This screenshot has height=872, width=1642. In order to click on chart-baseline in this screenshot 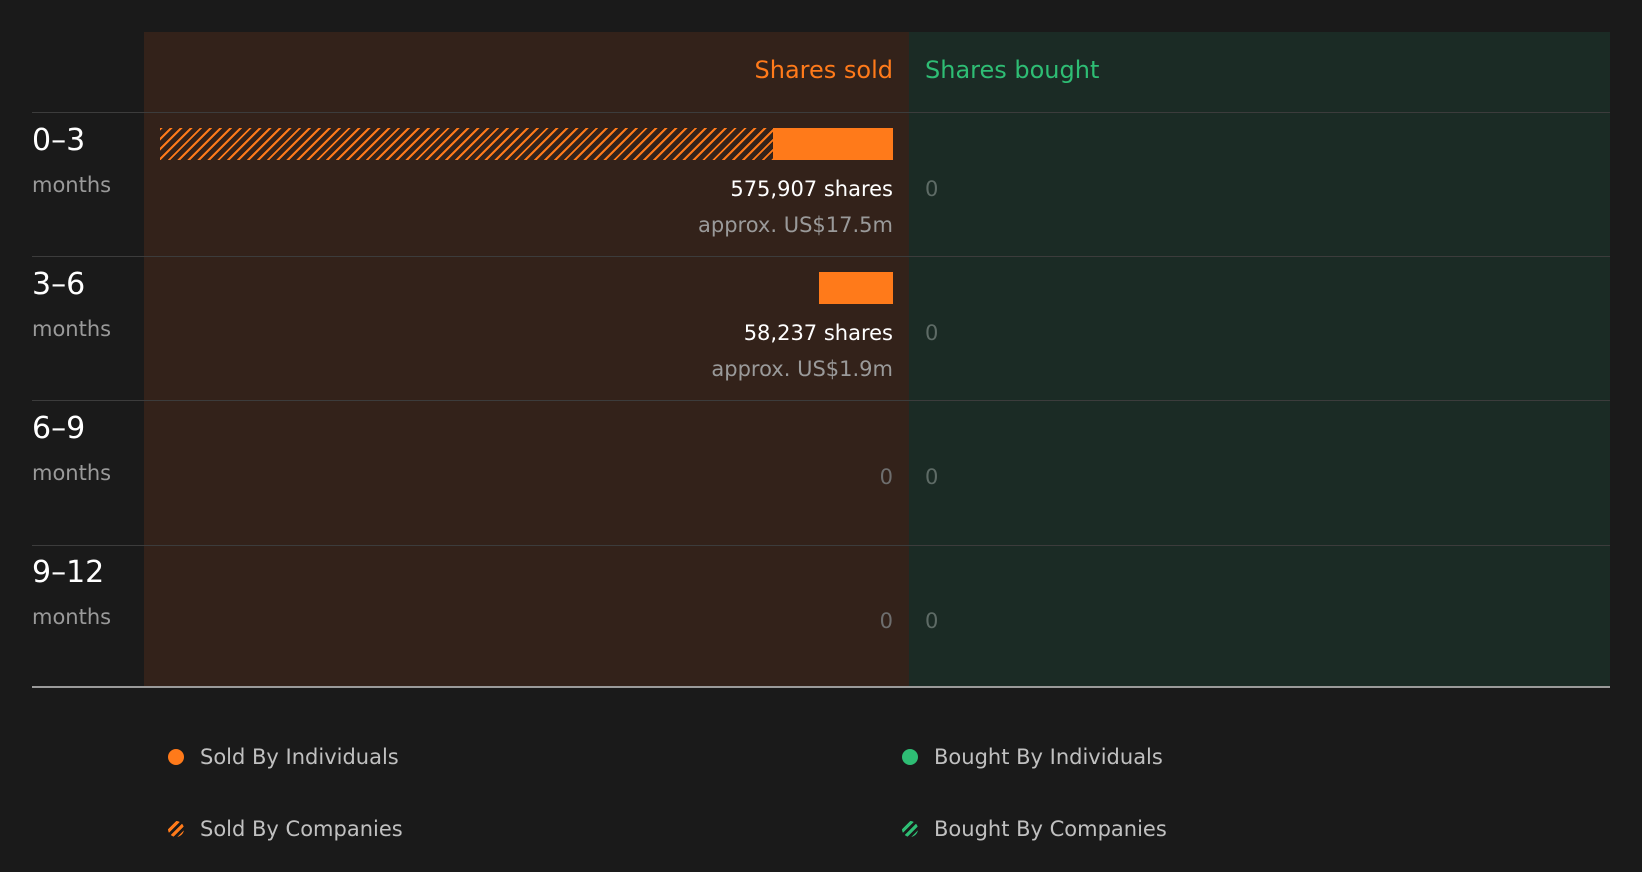, I will do `click(821, 687)`.